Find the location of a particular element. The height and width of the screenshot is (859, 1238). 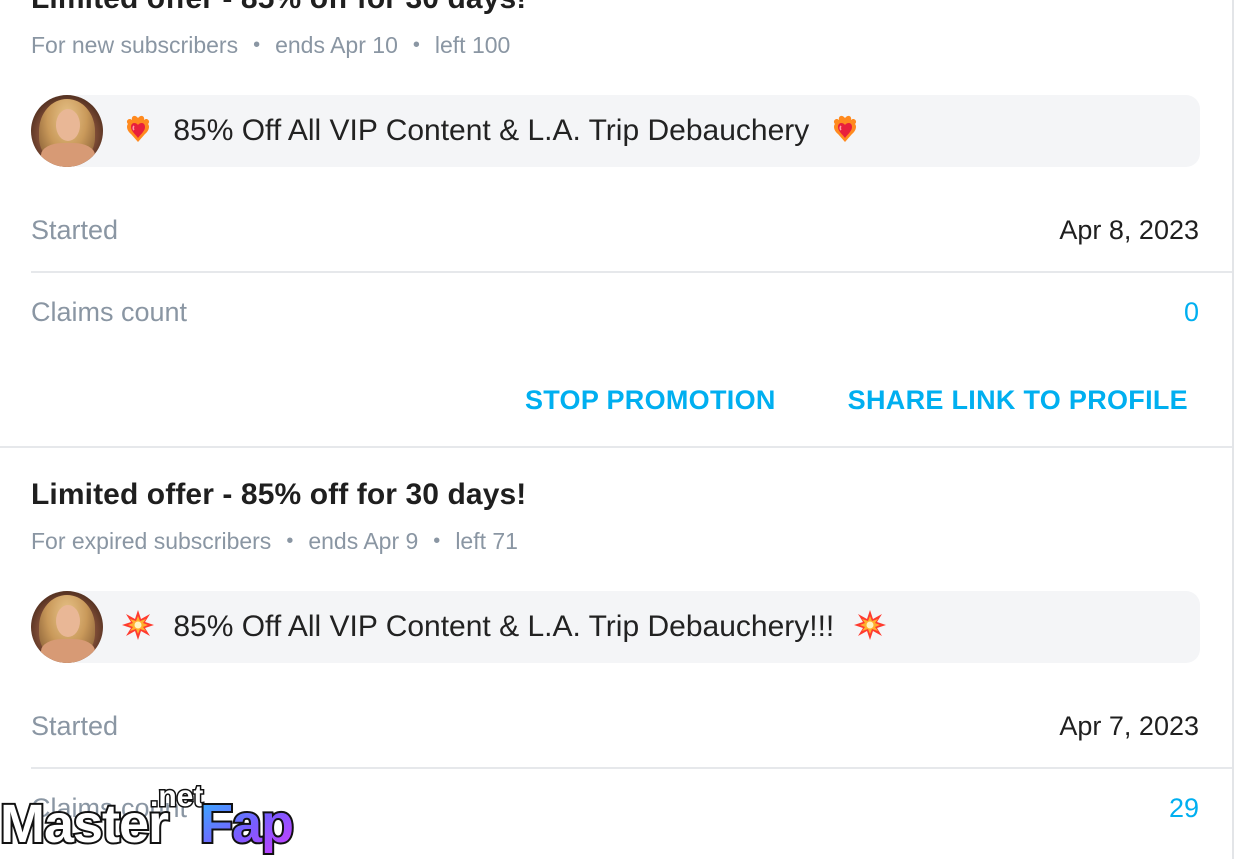

watermark-accent: Fap is located at coordinates (246, 824).